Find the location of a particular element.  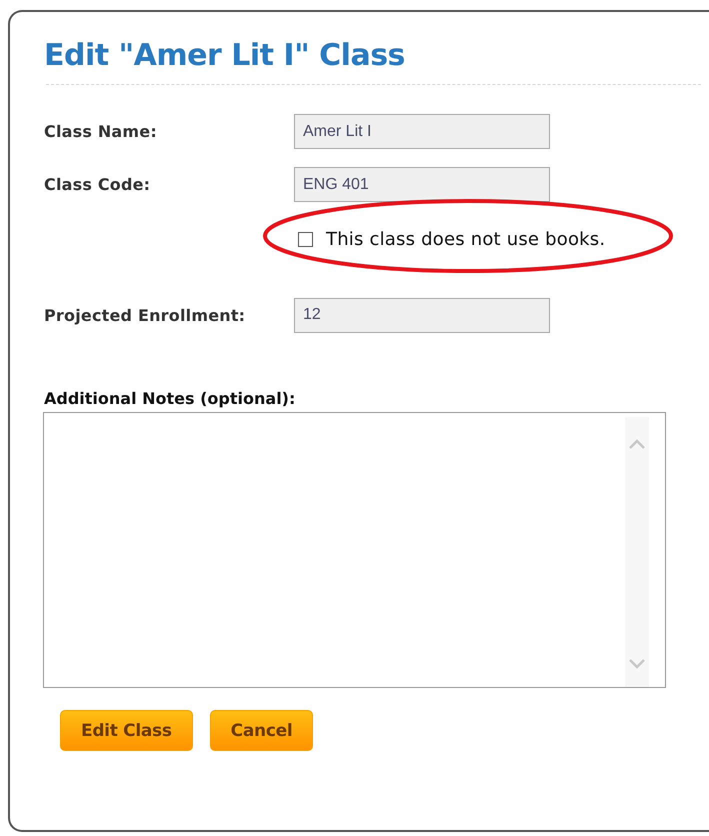

text-field: ENG 401 is located at coordinates (422, 184).